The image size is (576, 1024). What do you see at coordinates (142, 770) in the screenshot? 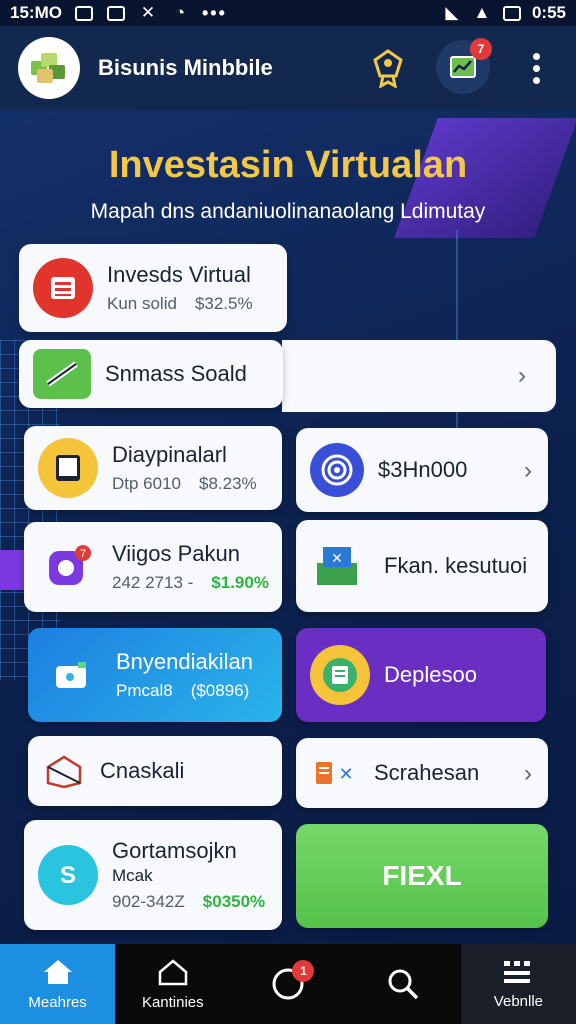
I see `card-title: Cnaskali` at bounding box center [142, 770].